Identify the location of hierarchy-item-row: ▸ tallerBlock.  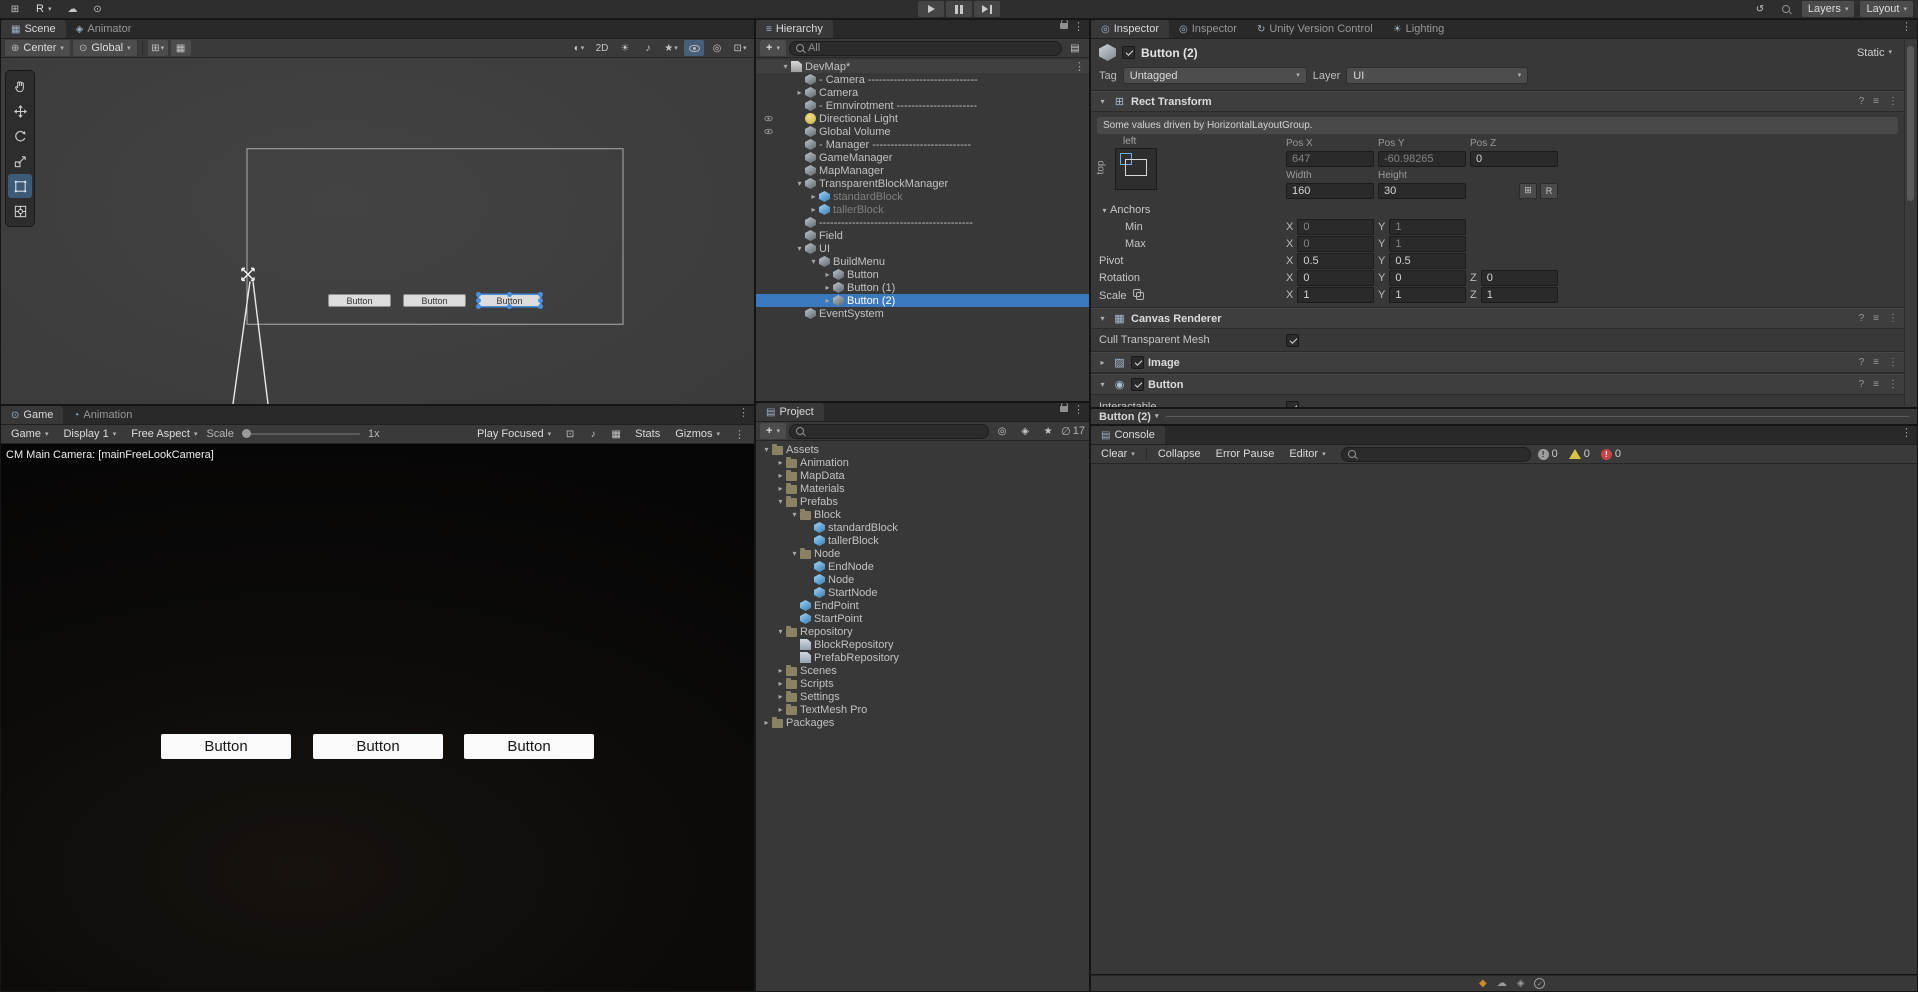
(922, 209).